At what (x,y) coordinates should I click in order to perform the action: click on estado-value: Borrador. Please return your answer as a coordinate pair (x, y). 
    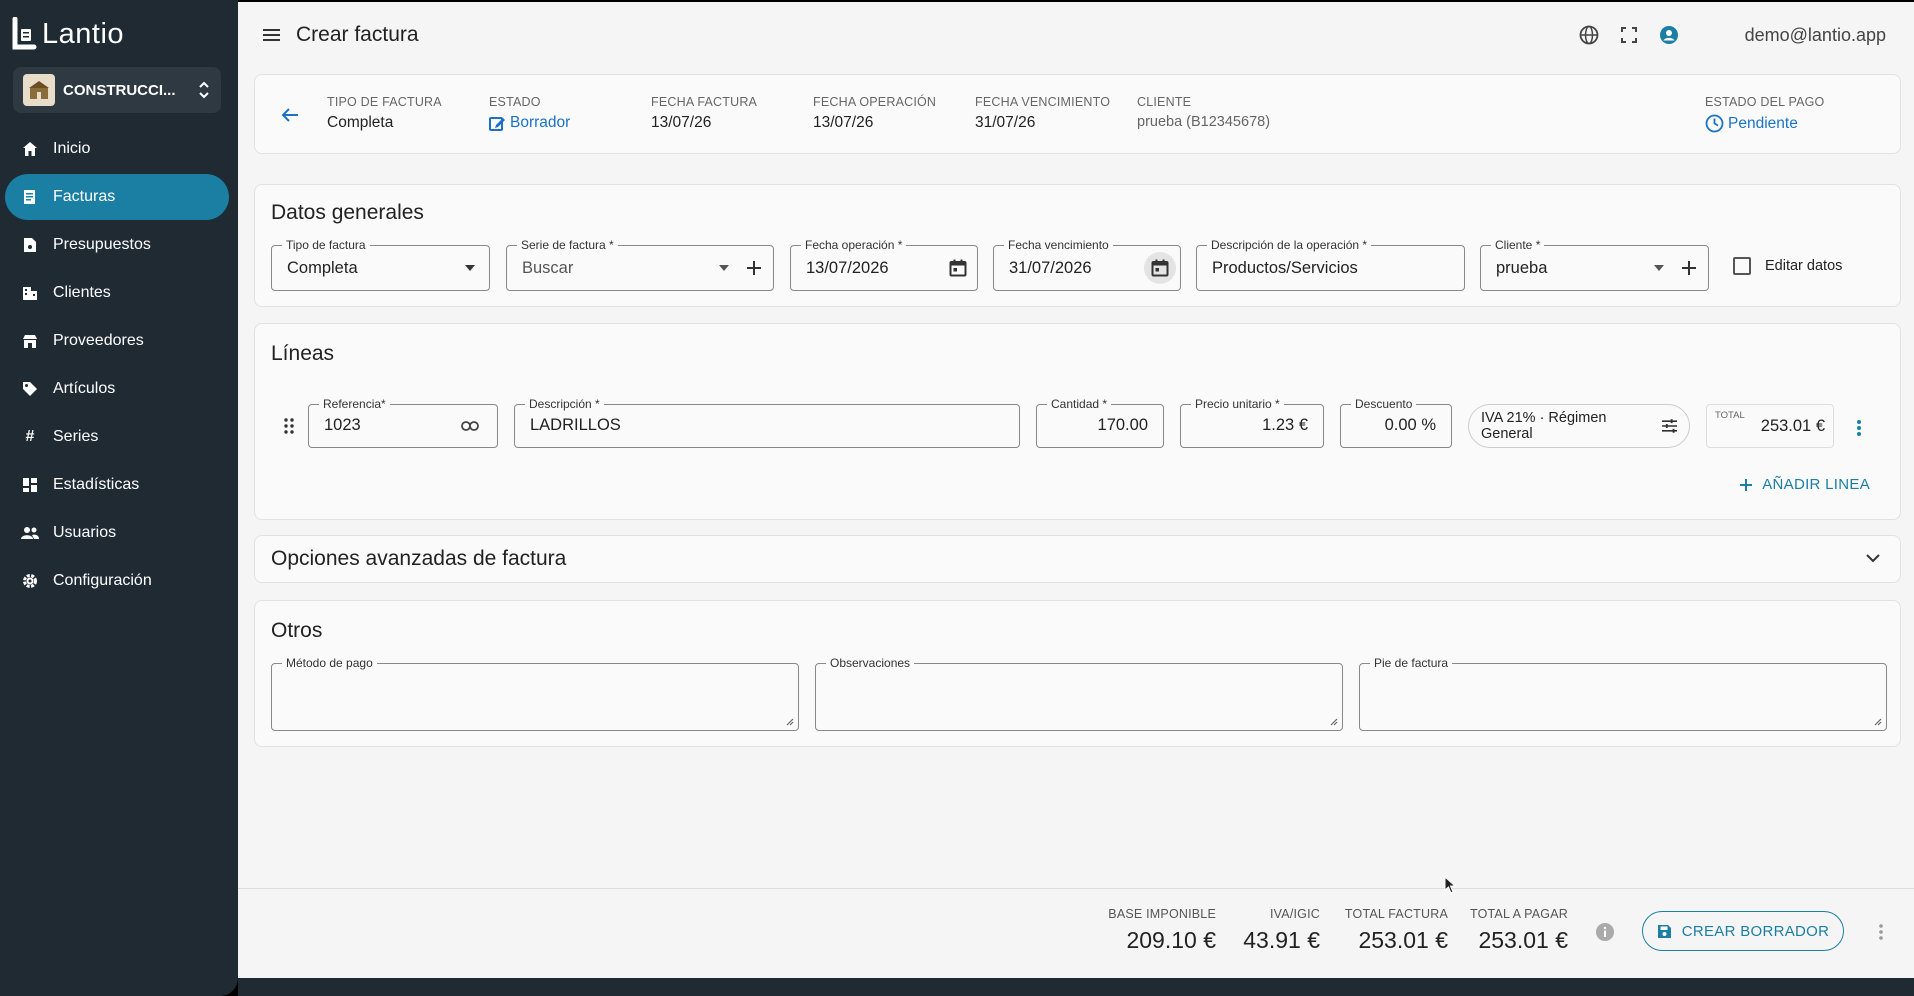
    Looking at the image, I should click on (540, 122).